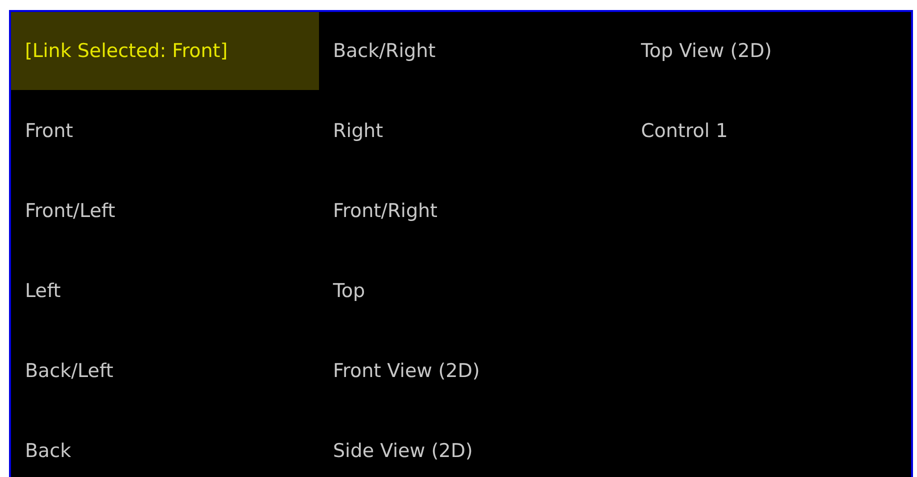 This screenshot has height=477, width=917. Describe the element at coordinates (473, 371) in the screenshot. I see `view-item: Front View (2D)` at that location.